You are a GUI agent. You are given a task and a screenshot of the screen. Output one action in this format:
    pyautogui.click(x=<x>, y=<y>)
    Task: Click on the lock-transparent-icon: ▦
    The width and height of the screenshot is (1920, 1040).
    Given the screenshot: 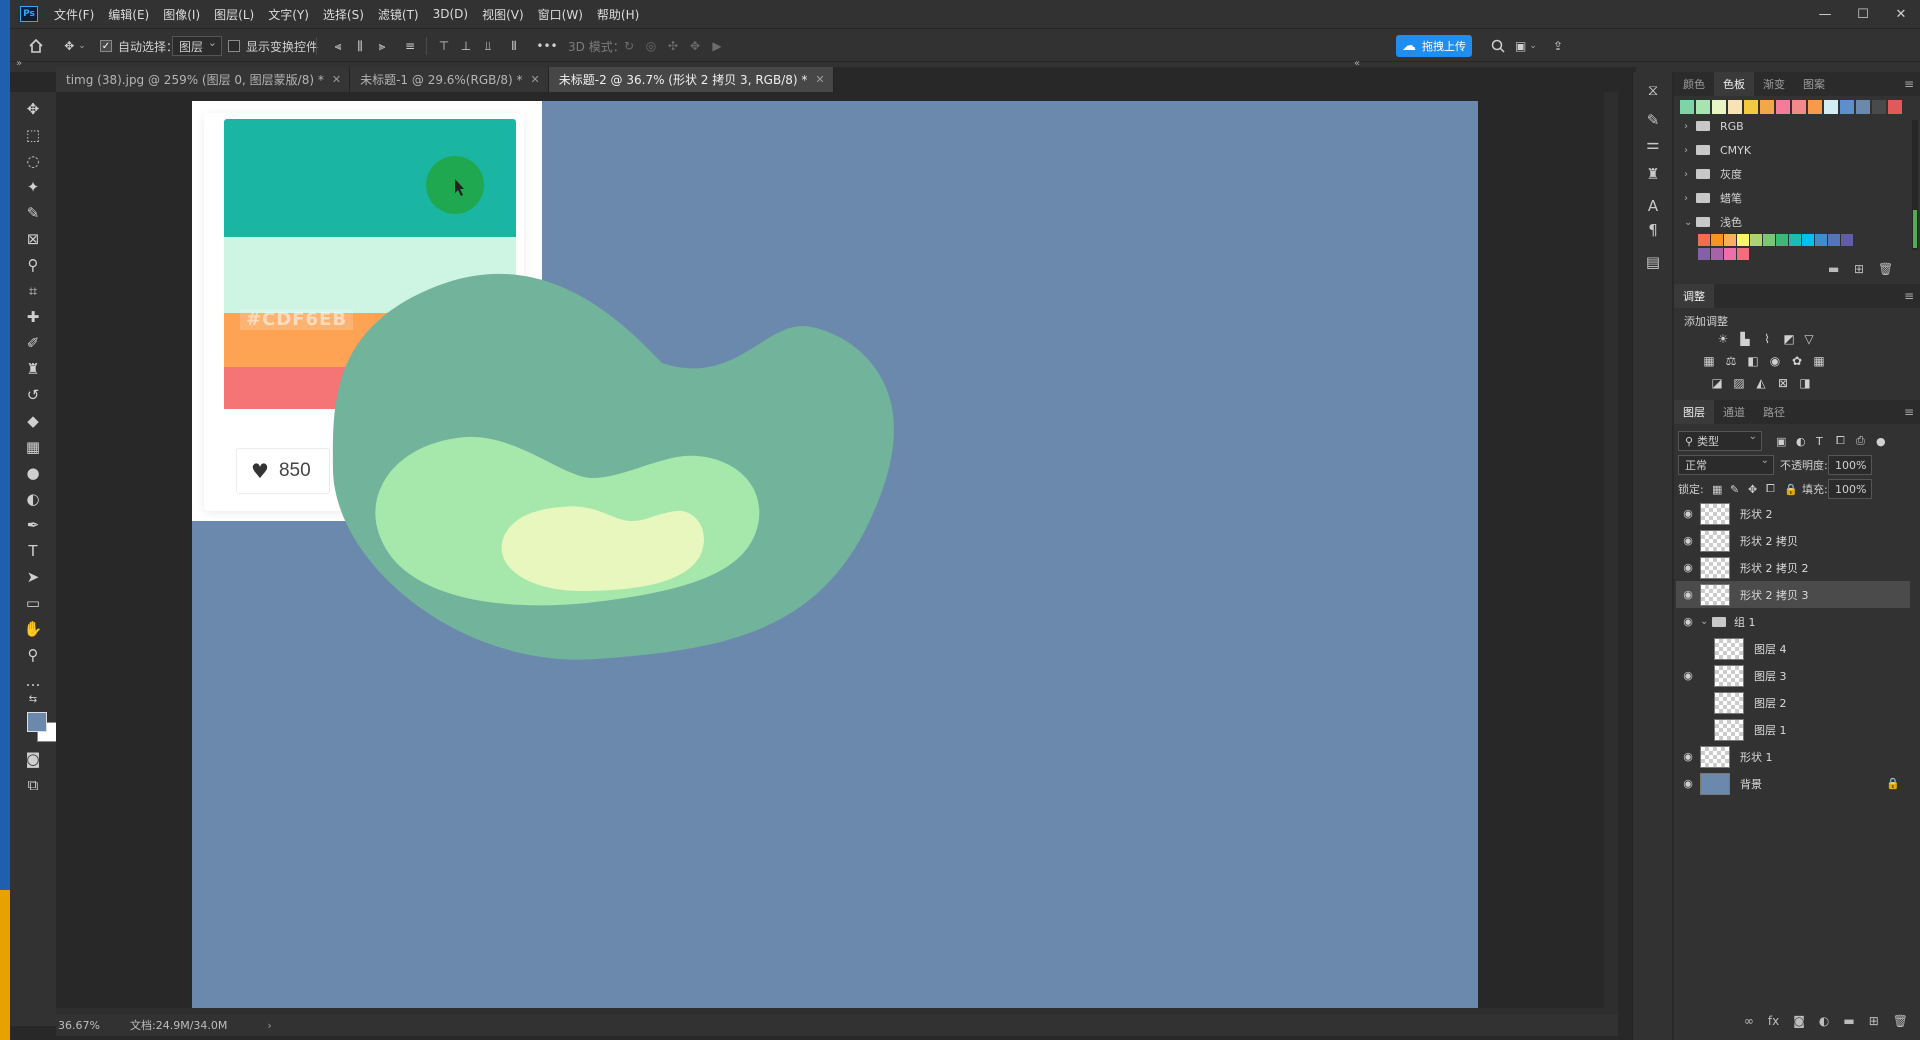 What is the action you would take?
    pyautogui.click(x=1717, y=489)
    